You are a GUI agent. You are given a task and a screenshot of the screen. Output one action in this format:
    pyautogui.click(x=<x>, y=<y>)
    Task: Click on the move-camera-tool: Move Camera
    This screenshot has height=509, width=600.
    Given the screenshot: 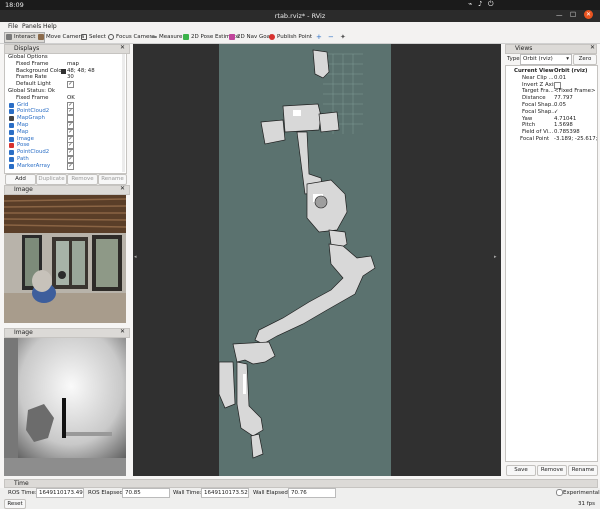 What is the action you would take?
    pyautogui.click(x=60, y=37)
    